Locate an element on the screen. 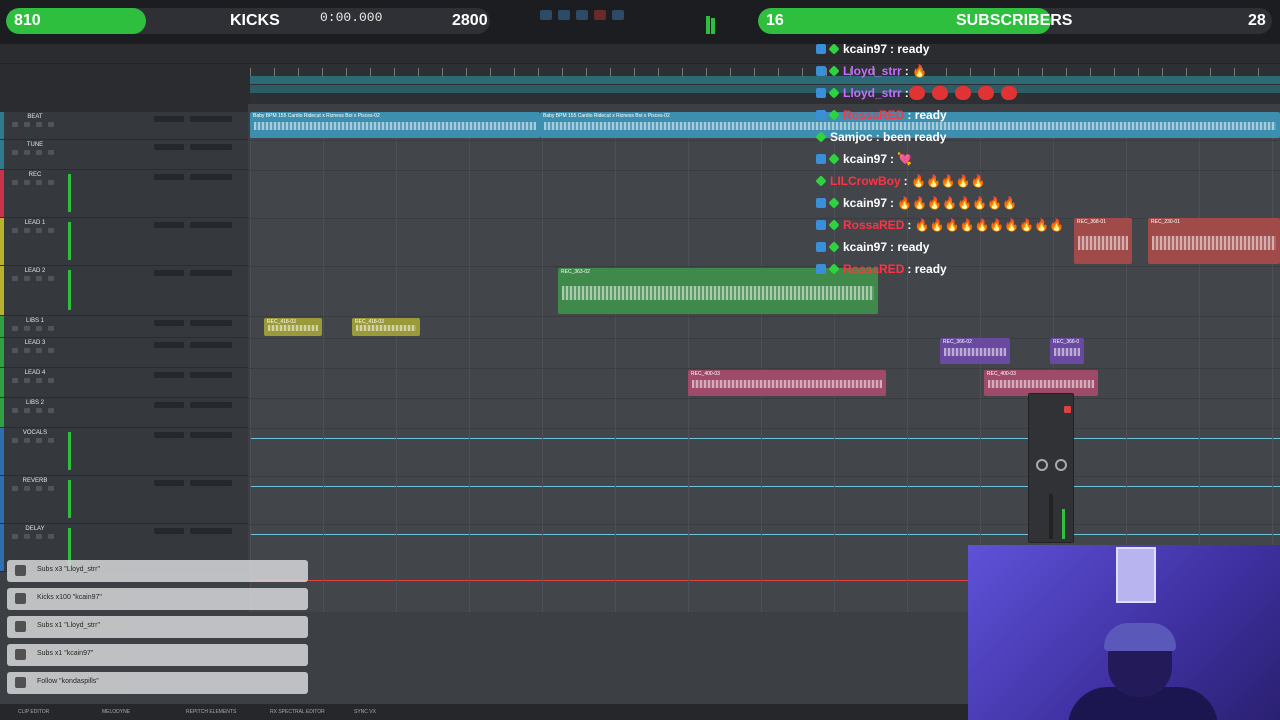 The image size is (1280, 720). track-name: LEAD 3 is located at coordinates (35, 343).